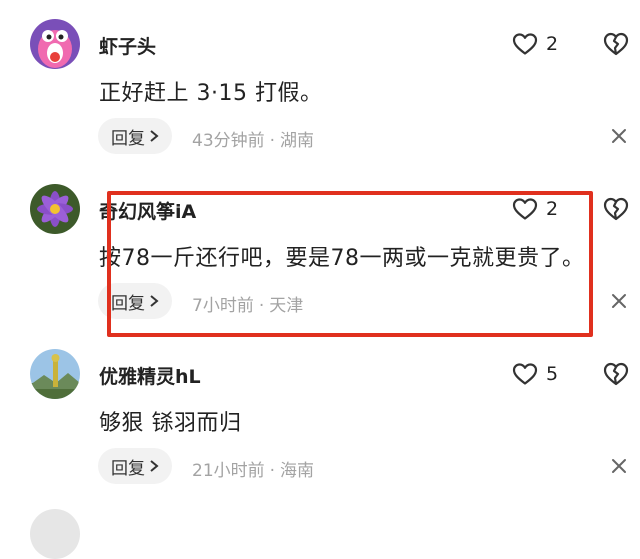  What do you see at coordinates (297, 141) in the screenshot?
I see `comment-location: 湖南` at bounding box center [297, 141].